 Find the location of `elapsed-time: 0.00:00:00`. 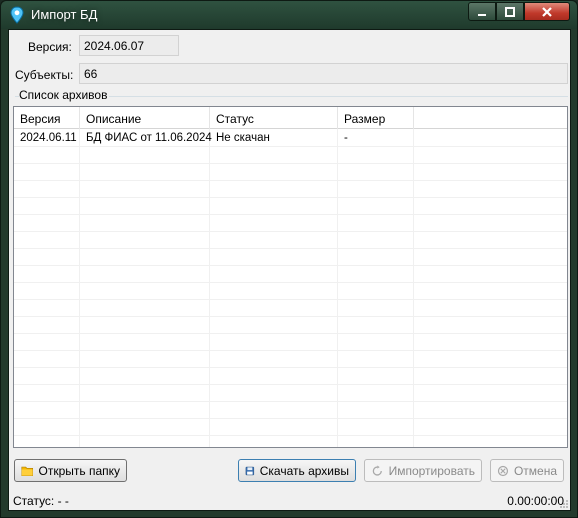

elapsed-time: 0.00:00:00 is located at coordinates (535, 501).